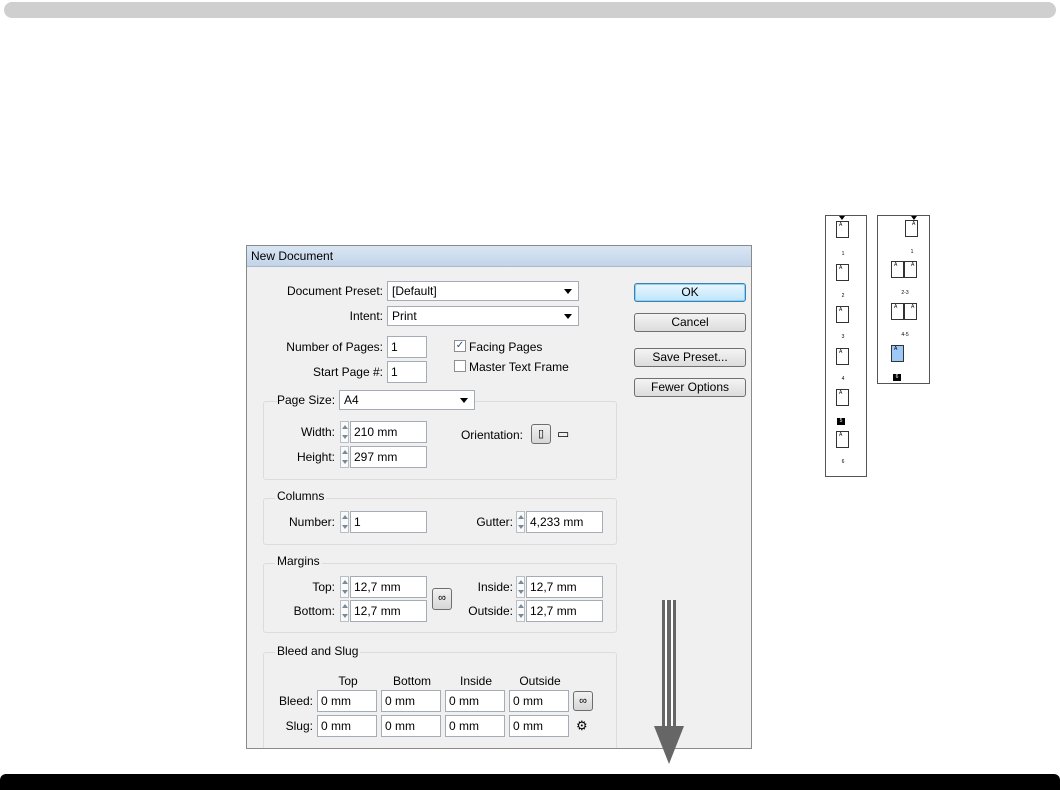 The width and height of the screenshot is (1060, 790). Describe the element at coordinates (499, 256) in the screenshot. I see `dialog-title: New Document` at that location.